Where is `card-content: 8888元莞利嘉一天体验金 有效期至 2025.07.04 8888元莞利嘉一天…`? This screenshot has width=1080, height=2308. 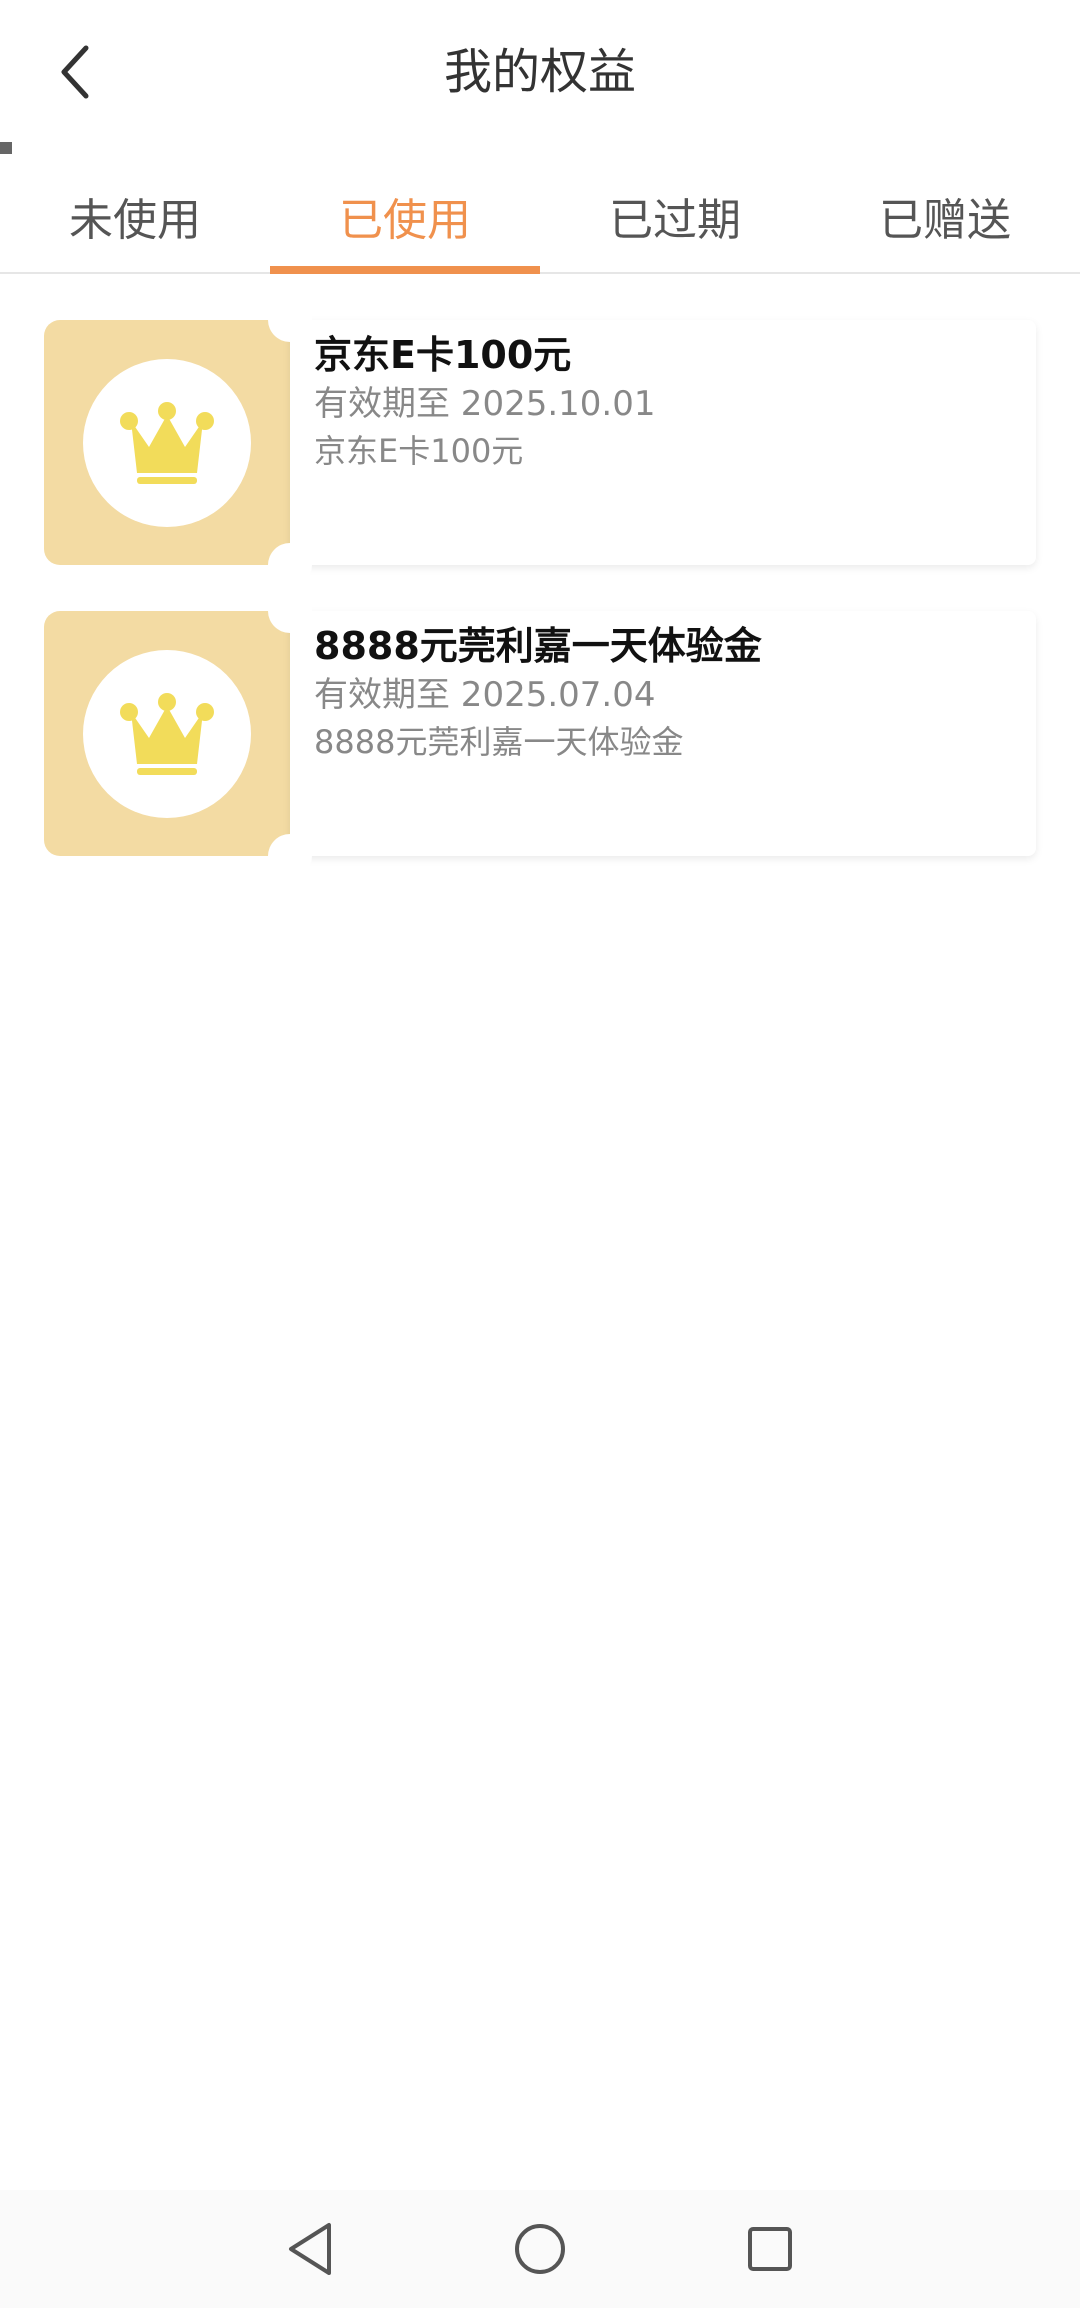 card-content: 8888元莞利嘉一天体验金 有效期至 2025.07.04 8888元莞利嘉一天… is located at coordinates (663, 733).